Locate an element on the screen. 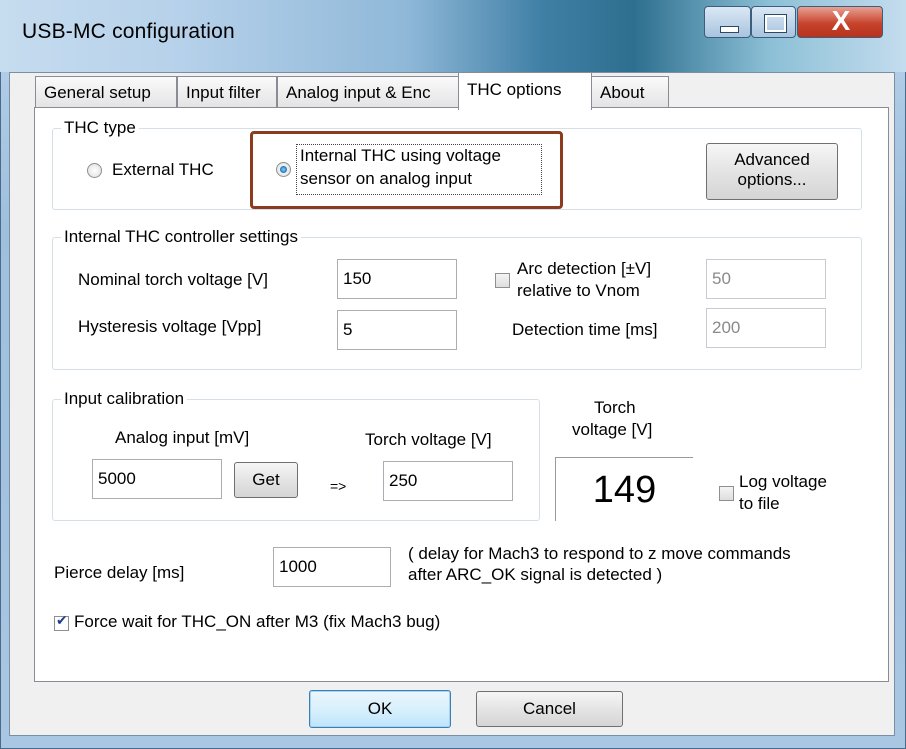 This screenshot has height=749, width=906. arc-detection-label-line1: Arc detection [±V] is located at coordinates (584, 269).